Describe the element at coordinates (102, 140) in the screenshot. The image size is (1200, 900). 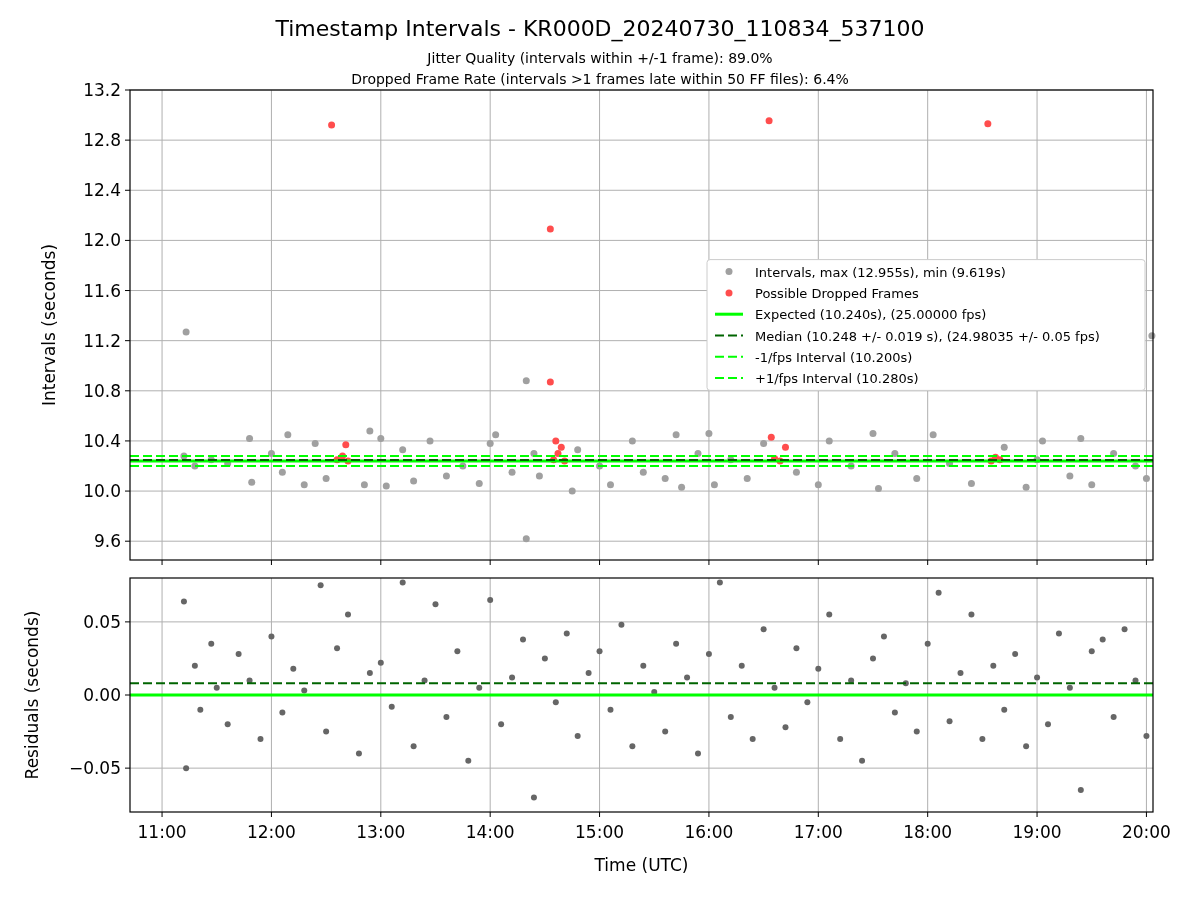
I see `tick-label: 12.8` at that location.